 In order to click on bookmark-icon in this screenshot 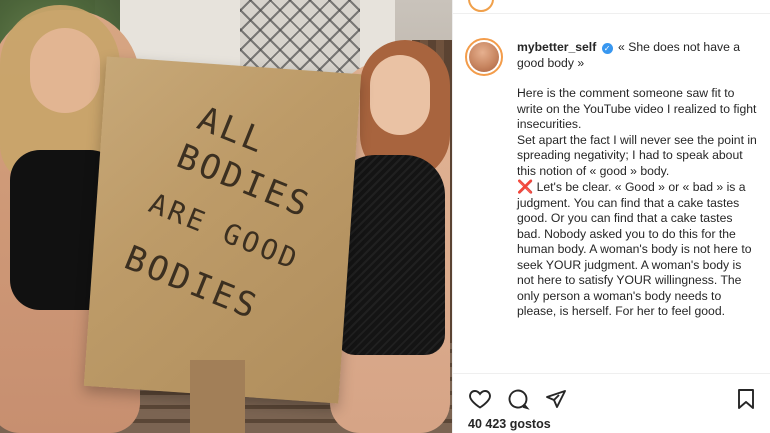, I will do `click(746, 399)`.